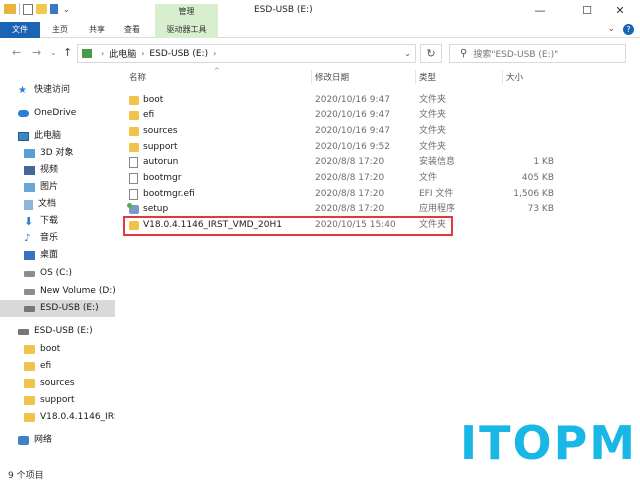 This screenshot has width=640, height=483. What do you see at coordinates (283, 10) in the screenshot?
I see `window-title: ESD-USB (E:)` at bounding box center [283, 10].